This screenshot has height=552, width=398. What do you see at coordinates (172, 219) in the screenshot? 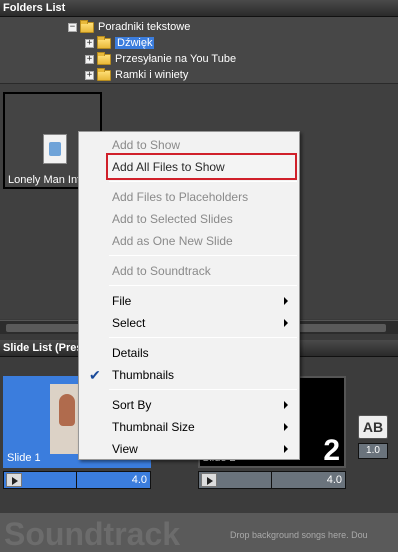
I see `menu-item-label: Add to Selected Slides` at bounding box center [172, 219].